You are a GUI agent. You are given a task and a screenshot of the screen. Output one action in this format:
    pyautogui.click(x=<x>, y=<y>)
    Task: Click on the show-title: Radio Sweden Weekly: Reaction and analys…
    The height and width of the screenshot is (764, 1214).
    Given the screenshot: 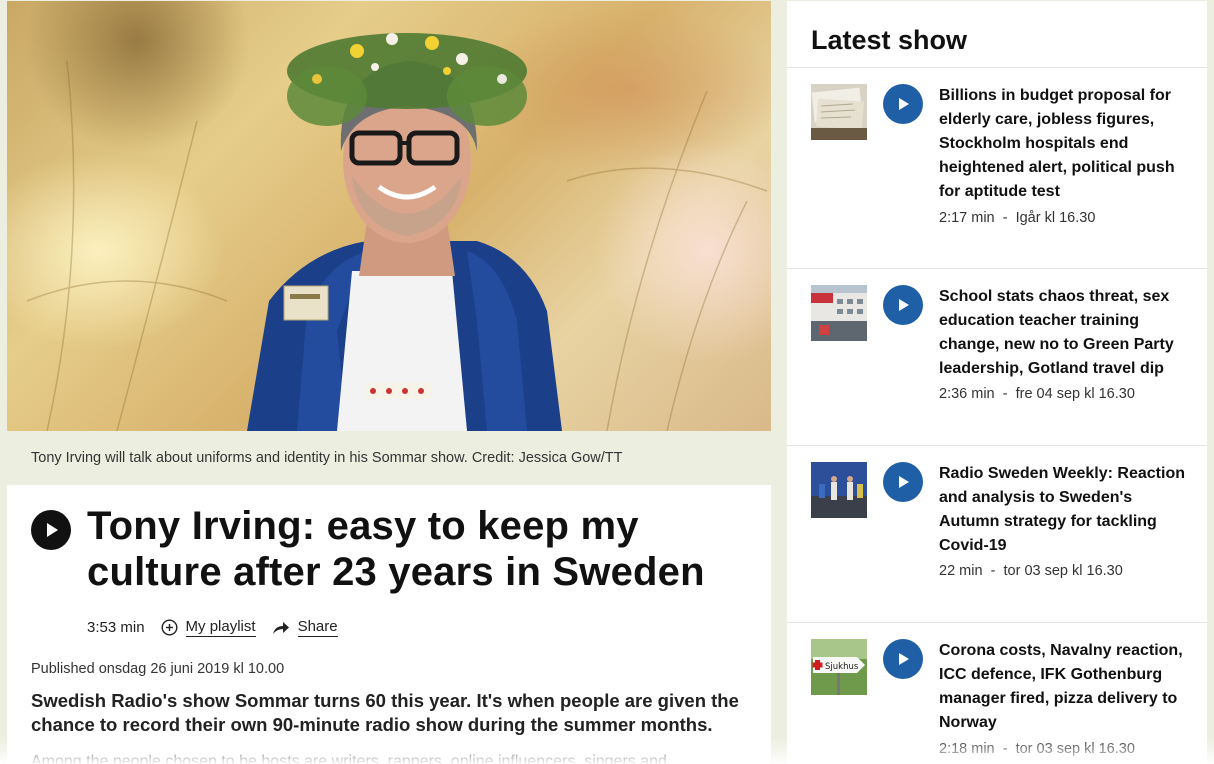 What is the action you would take?
    pyautogui.click(x=1063, y=510)
    